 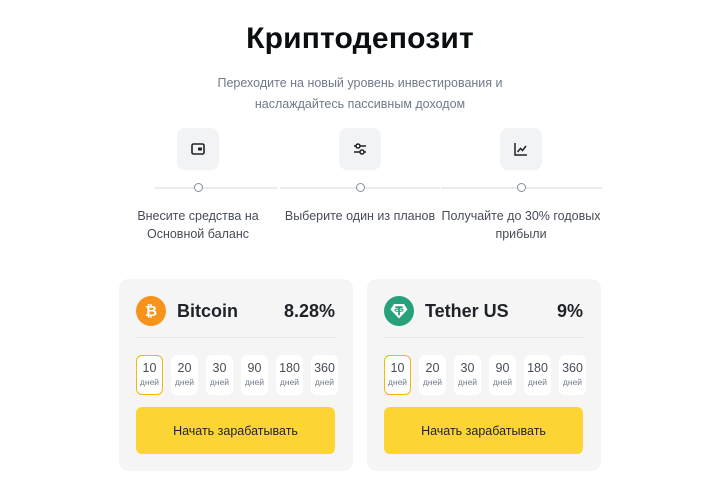 I want to click on tether-icon, so click(x=399, y=311).